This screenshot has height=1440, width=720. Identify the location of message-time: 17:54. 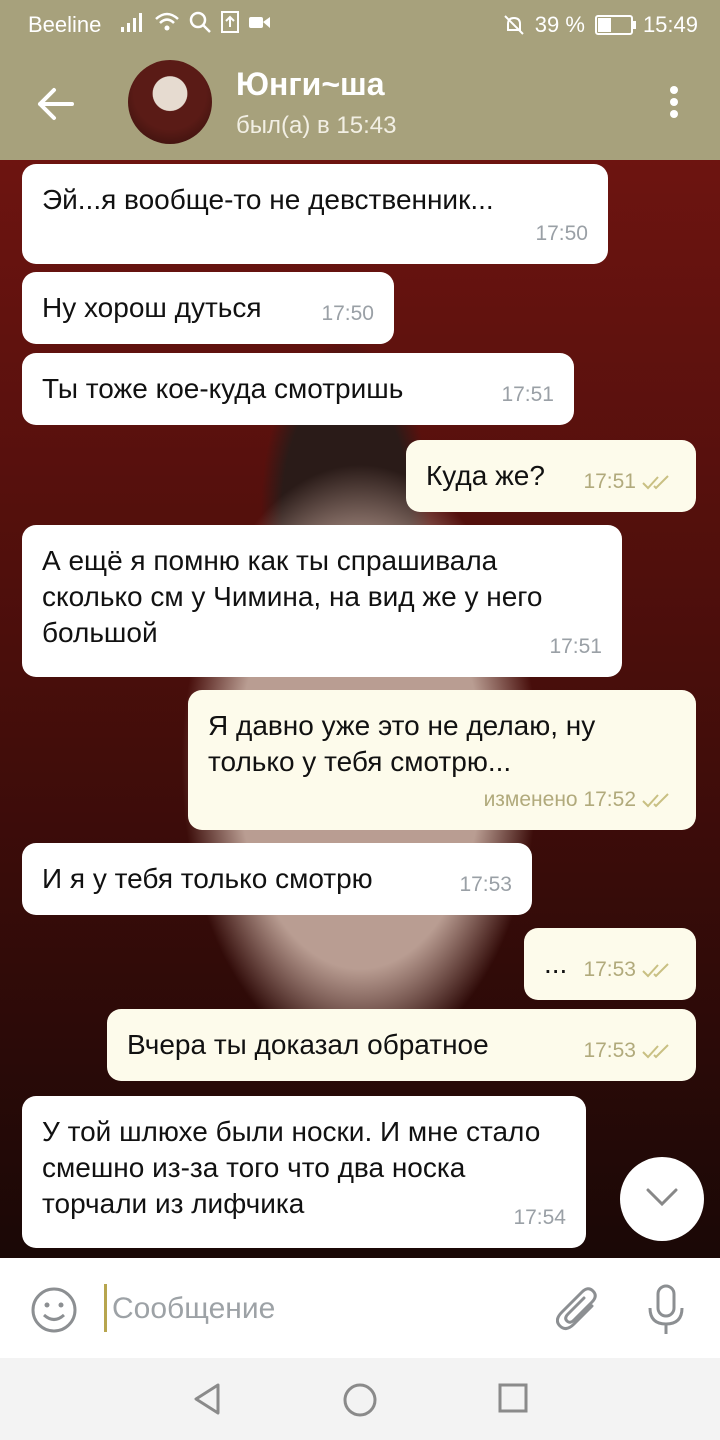
(539, 1217).